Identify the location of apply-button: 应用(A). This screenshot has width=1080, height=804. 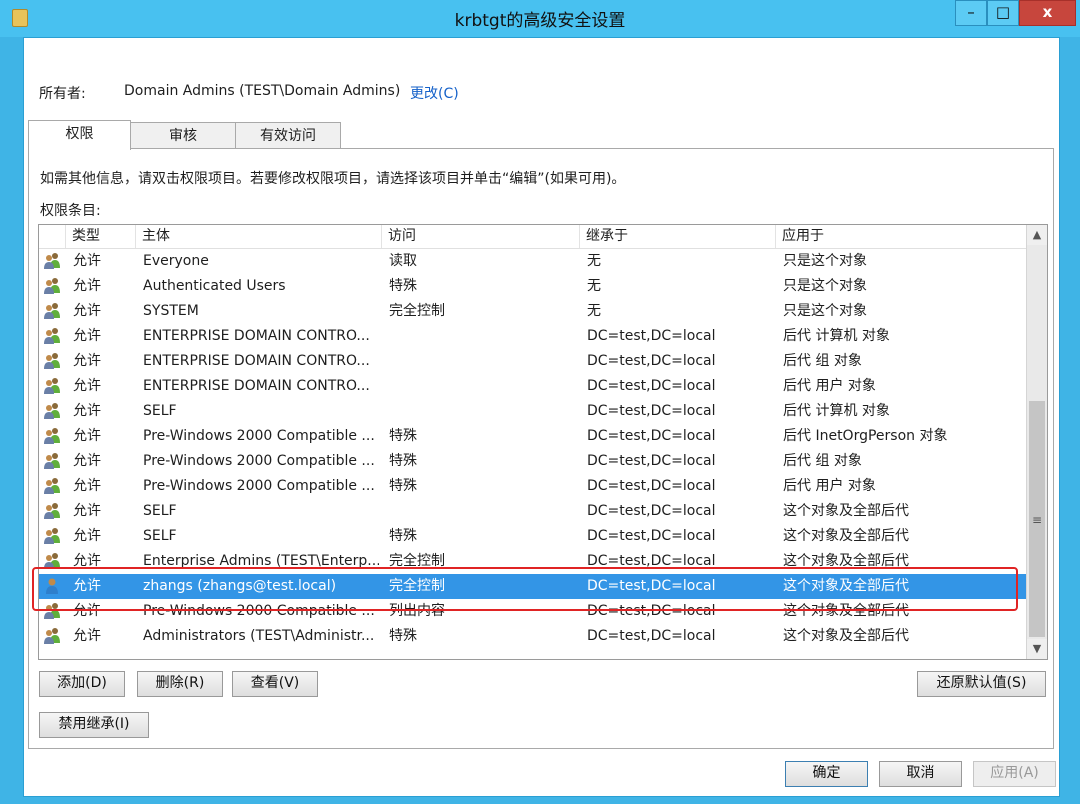
(1014, 774).